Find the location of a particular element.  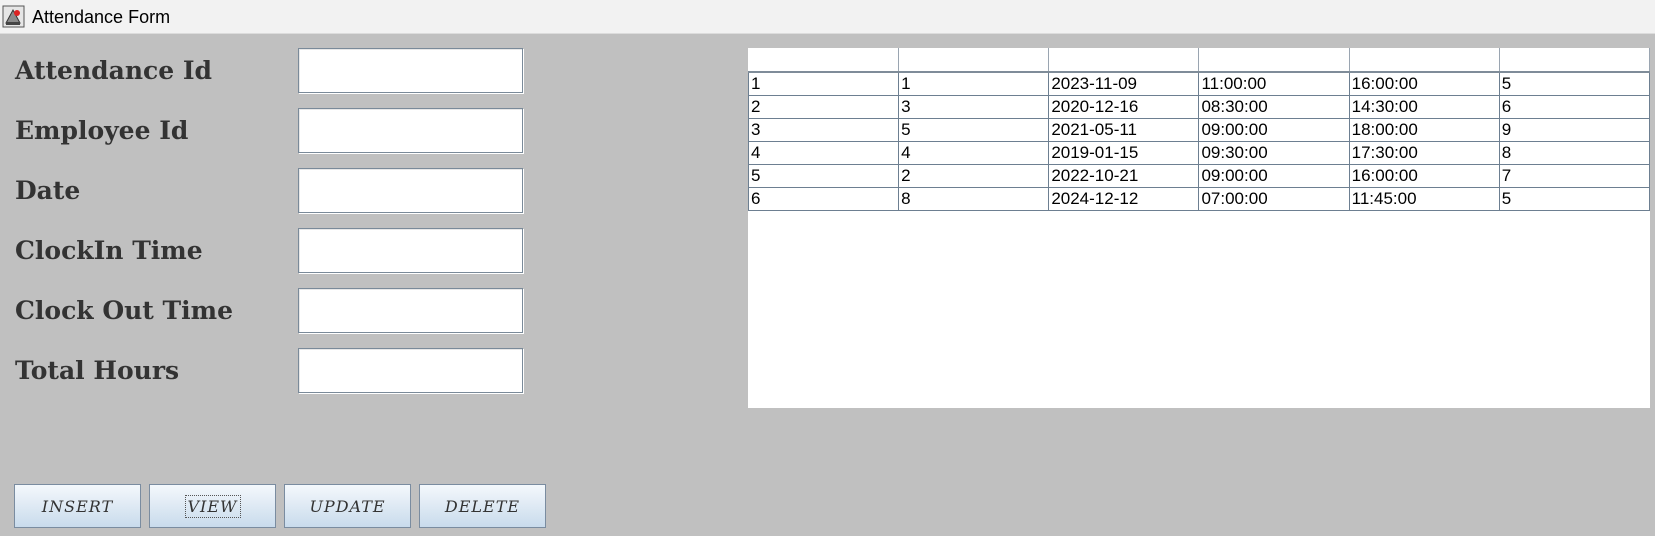

table-row: 1 1 2023-11-09 11:00:00 16:00:00 5 is located at coordinates (1199, 83).